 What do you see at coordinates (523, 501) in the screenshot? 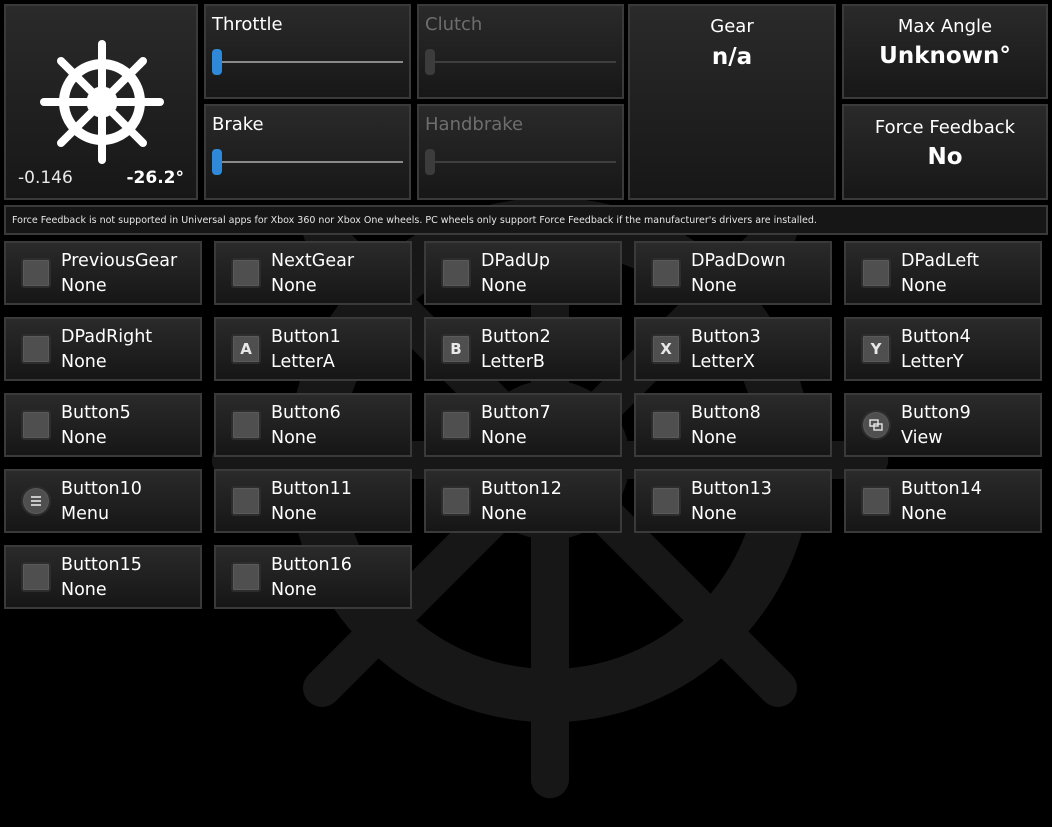
I see `button-tile-button12: Button12 None` at bounding box center [523, 501].